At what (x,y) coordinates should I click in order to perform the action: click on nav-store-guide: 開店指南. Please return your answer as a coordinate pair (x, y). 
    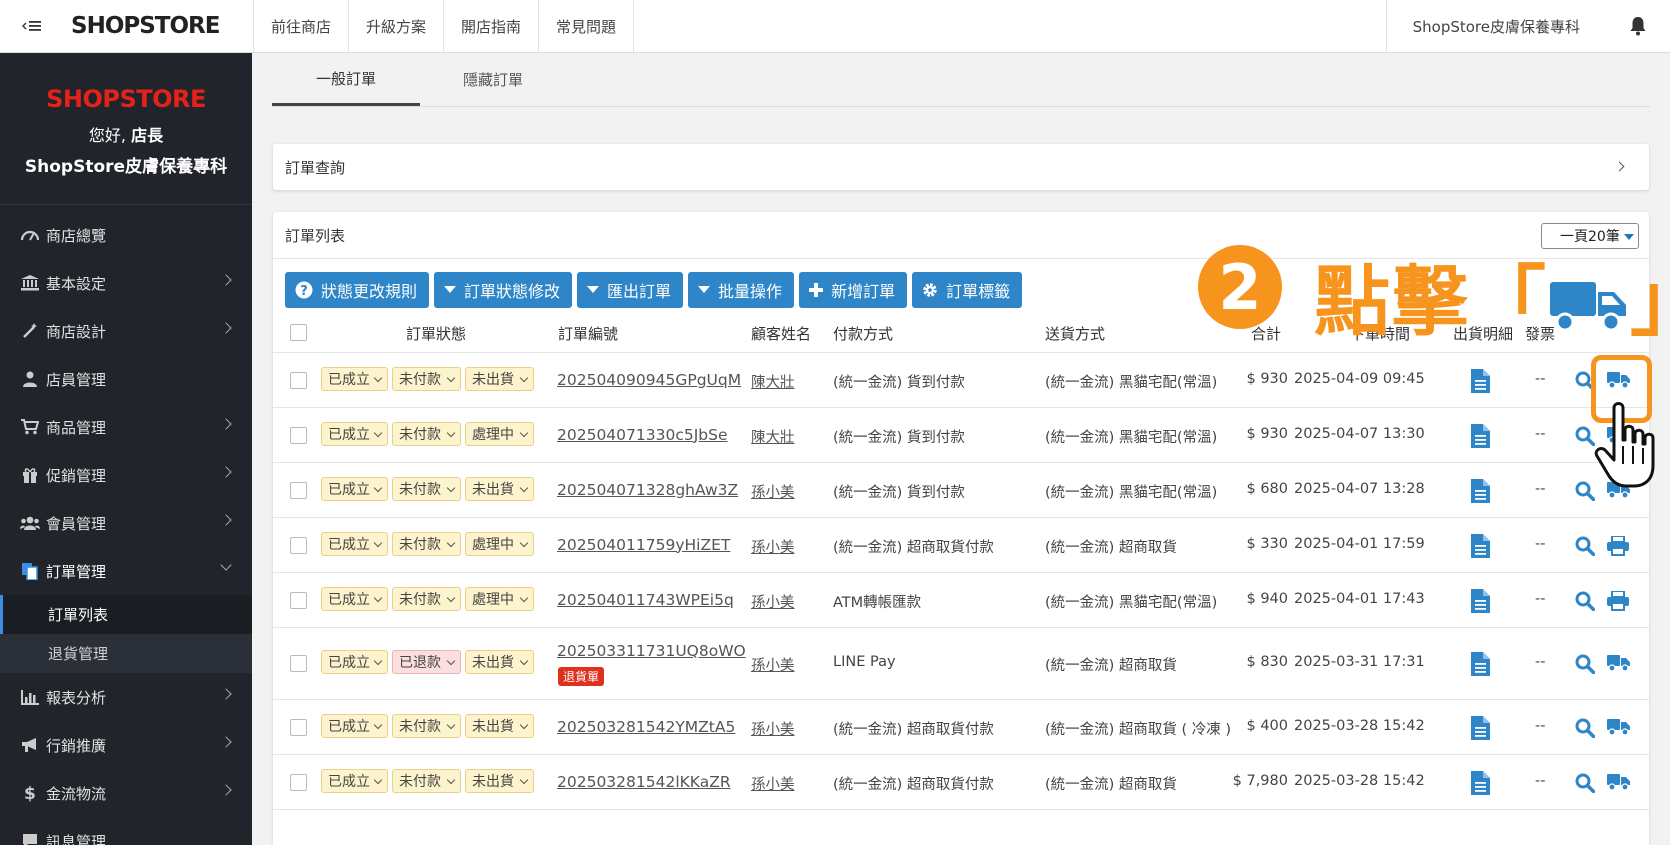
    Looking at the image, I should click on (490, 26).